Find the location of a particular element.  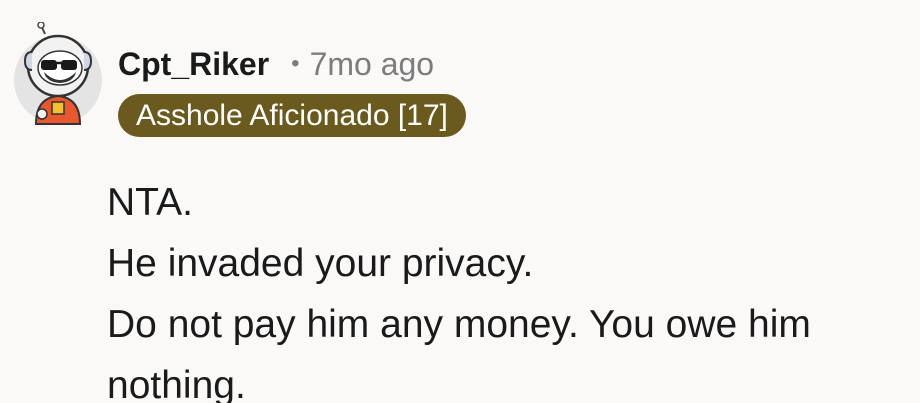

comment-header: Cpt_Riker • 7mo ago is located at coordinates (276, 64).